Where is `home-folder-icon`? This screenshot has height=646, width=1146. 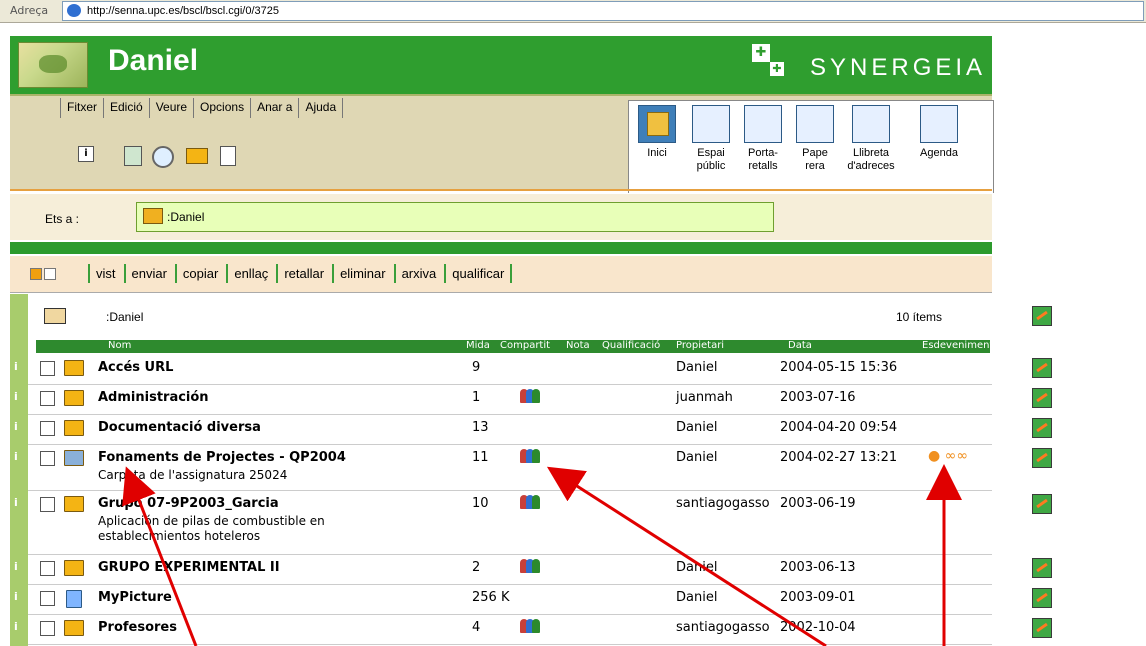
home-folder-icon is located at coordinates (657, 124).